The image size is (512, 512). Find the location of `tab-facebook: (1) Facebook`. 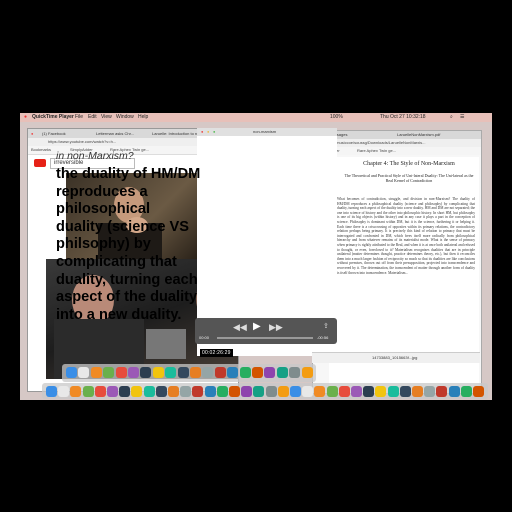

tab-facebook: (1) Facebook is located at coordinates (54, 133).